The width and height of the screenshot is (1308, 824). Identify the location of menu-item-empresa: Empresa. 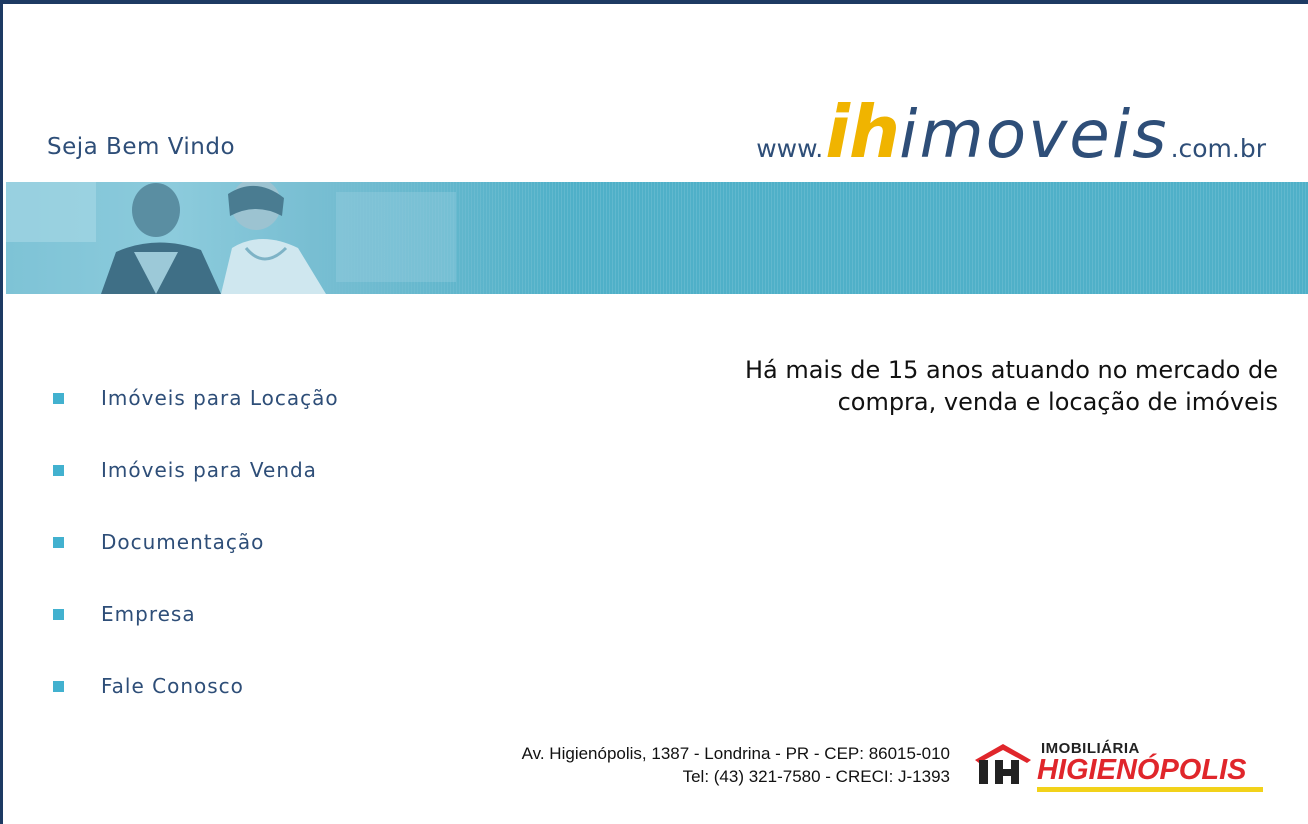
(196, 614).